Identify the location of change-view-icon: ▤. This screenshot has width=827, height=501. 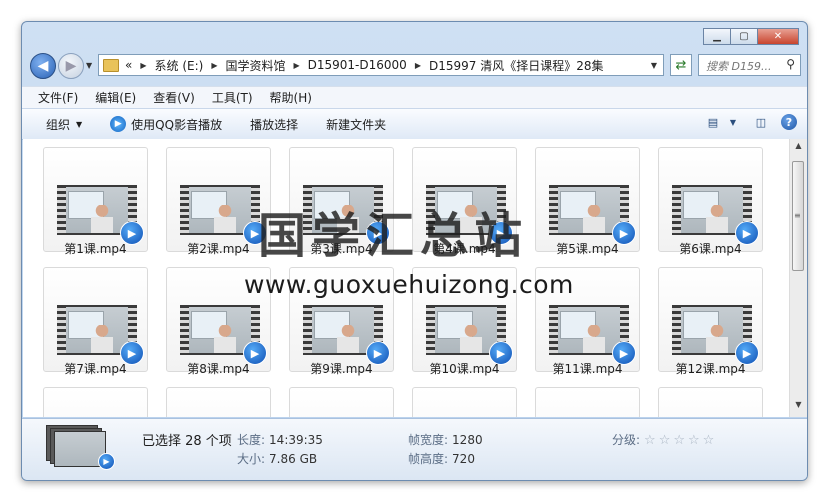
(713, 122).